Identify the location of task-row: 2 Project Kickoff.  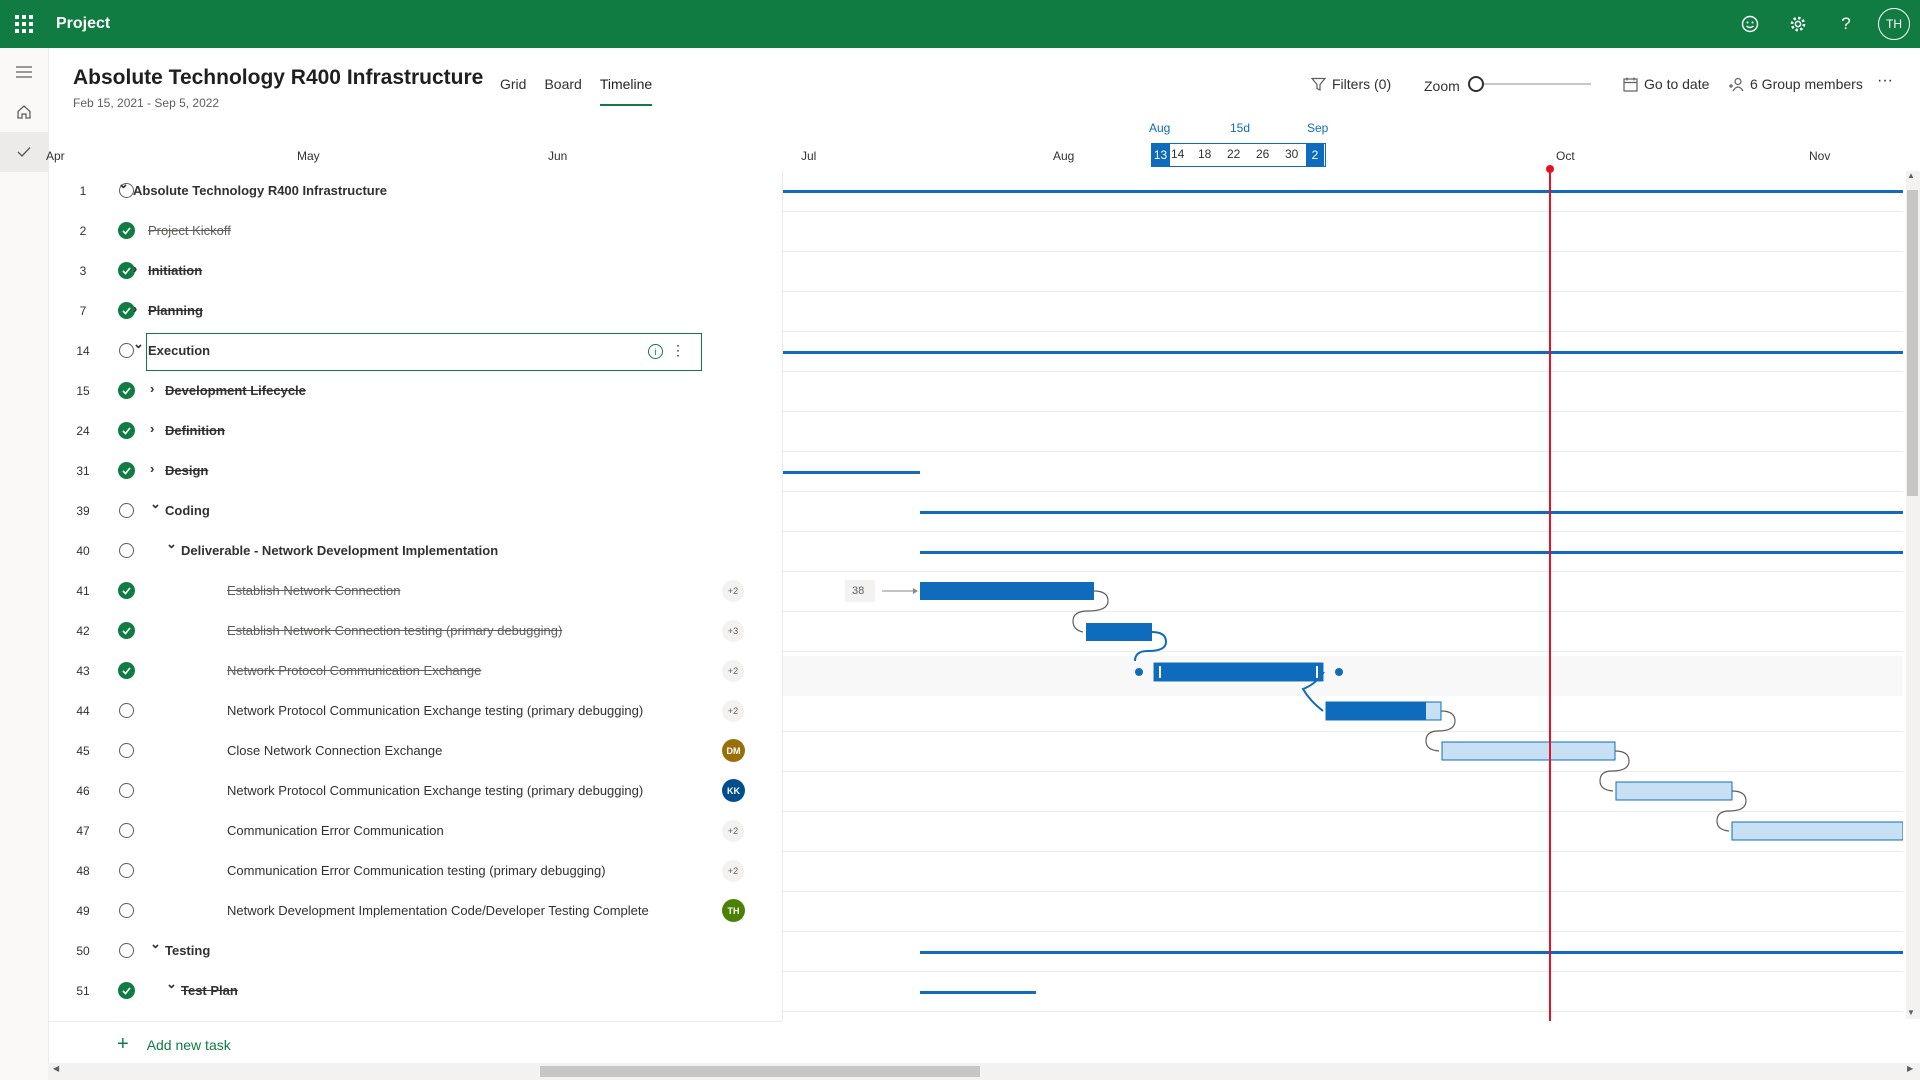
(415, 231).